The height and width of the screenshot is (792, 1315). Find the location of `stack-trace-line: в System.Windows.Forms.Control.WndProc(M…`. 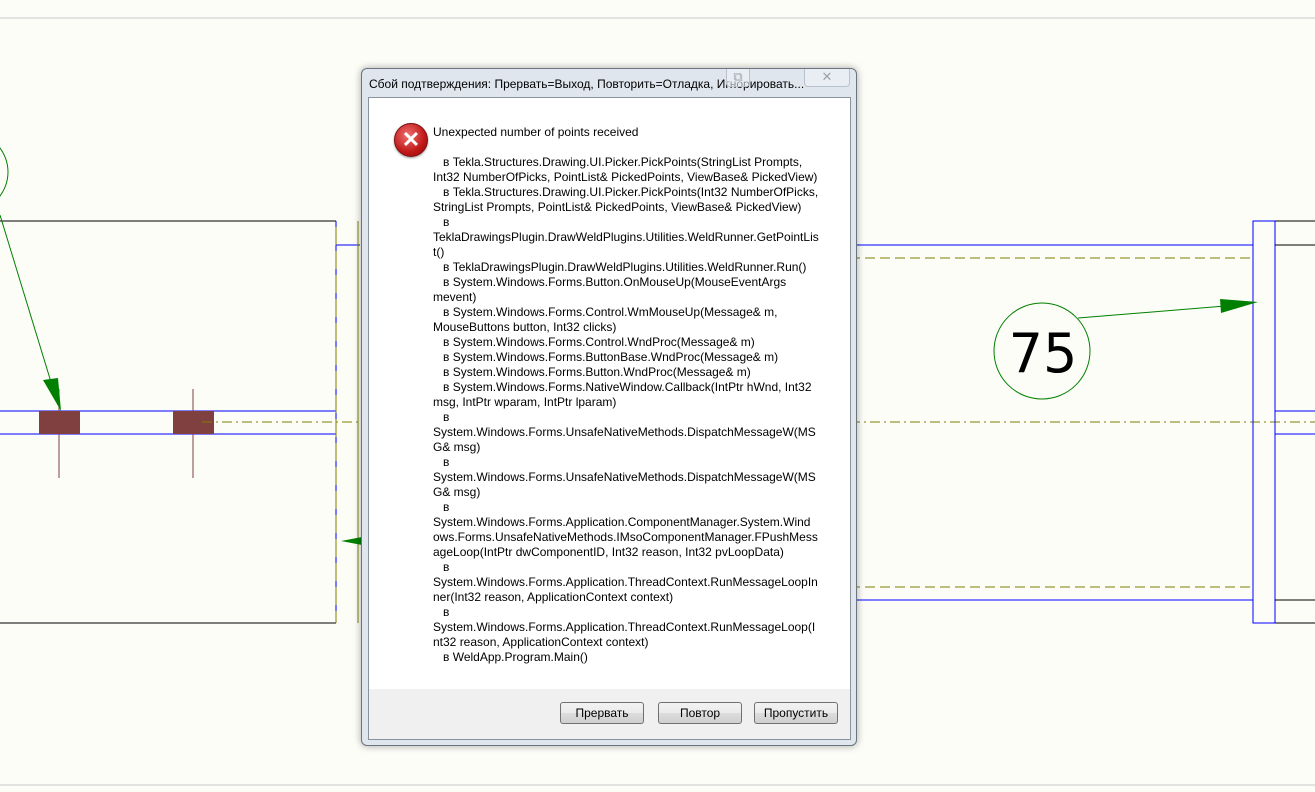

stack-trace-line: в System.Windows.Forms.Control.WndProc(M… is located at coordinates (594, 342).